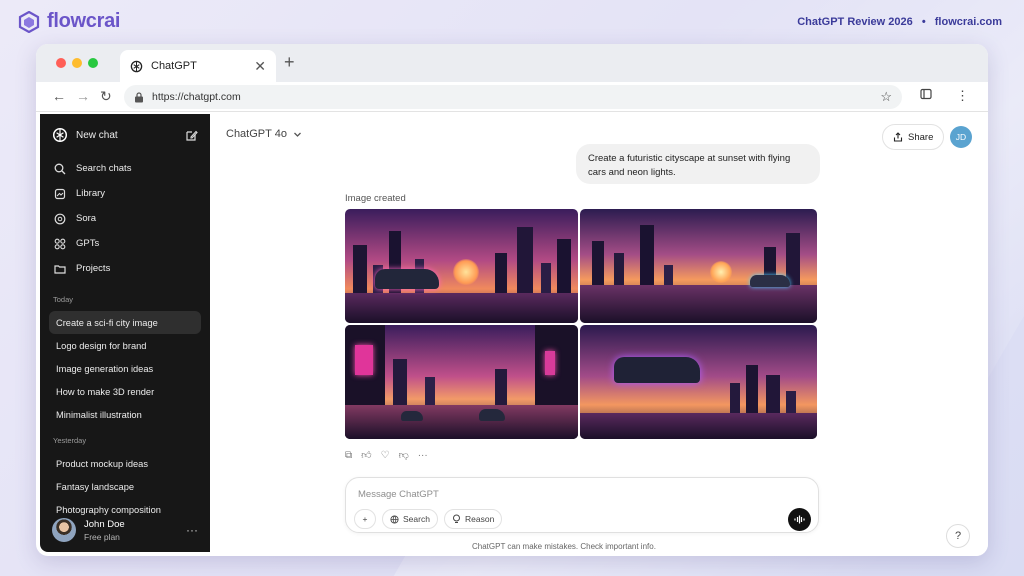 This screenshot has height=576, width=1024. Describe the element at coordinates (961, 137) in the screenshot. I see `user-avatar: JD` at that location.